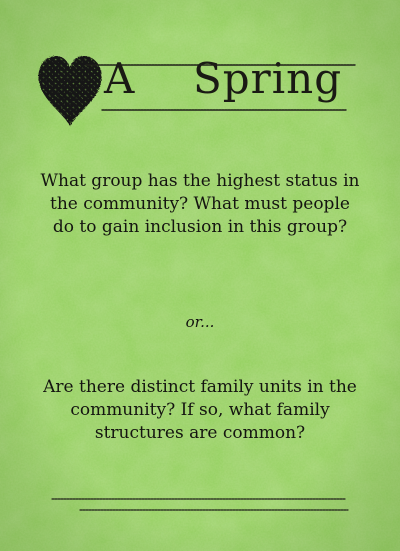 The image size is (400, 551). Describe the element at coordinates (70, 91) in the screenshot. I see `heart-icon` at that location.